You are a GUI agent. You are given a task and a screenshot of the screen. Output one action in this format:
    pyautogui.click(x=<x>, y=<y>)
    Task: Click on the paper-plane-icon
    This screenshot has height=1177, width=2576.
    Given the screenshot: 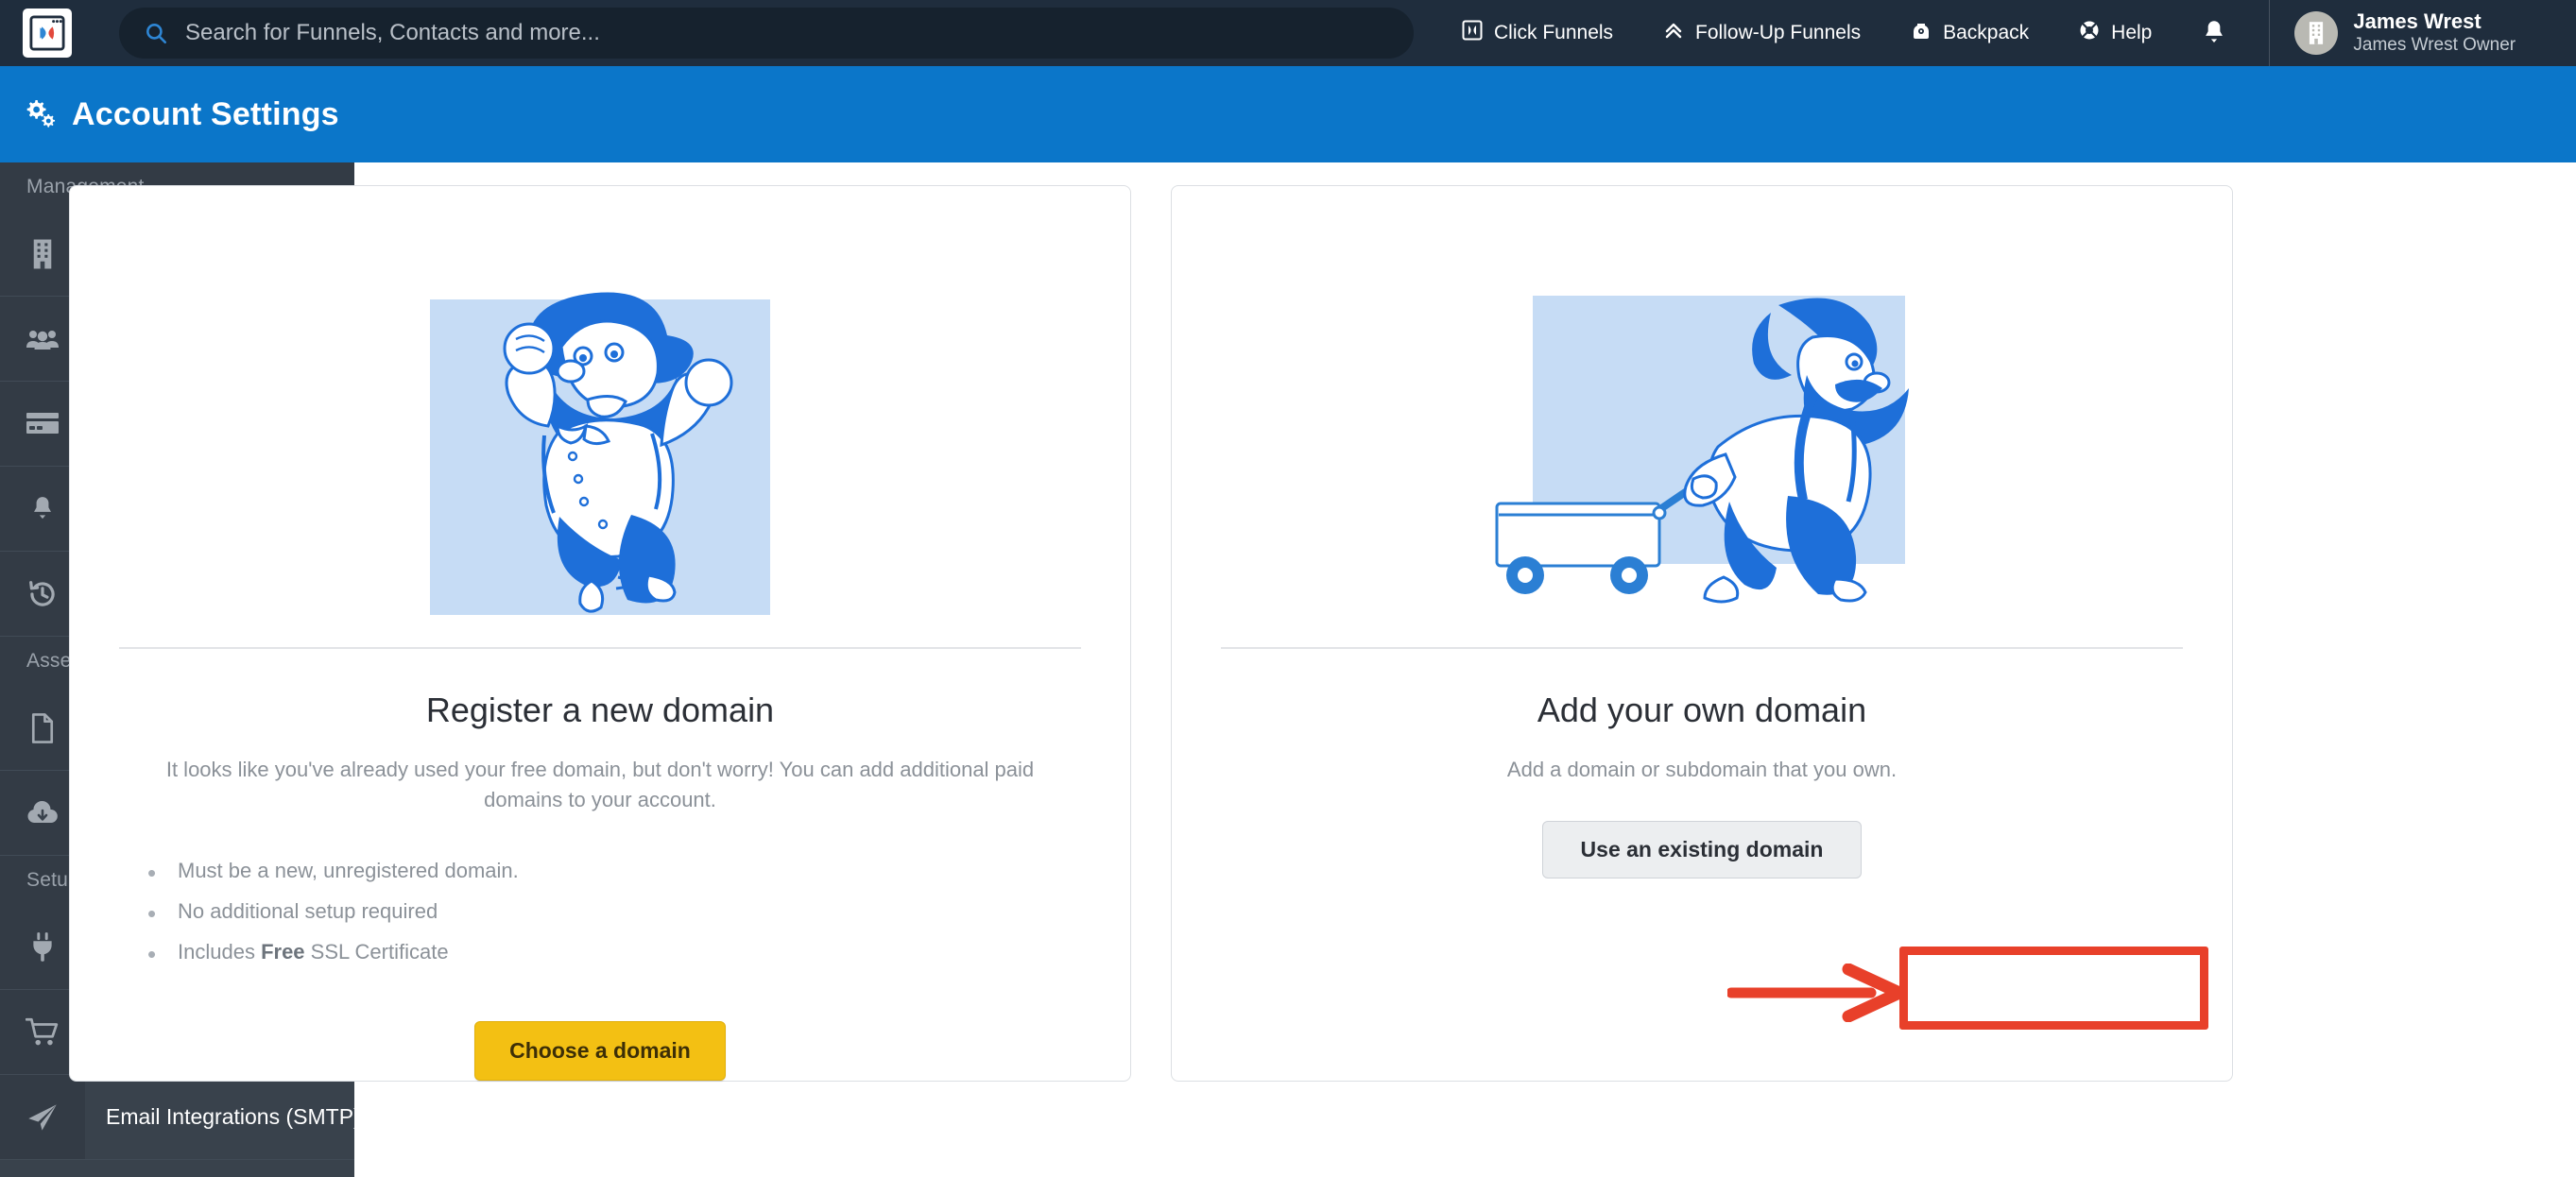 What is the action you would take?
    pyautogui.click(x=42, y=1117)
    